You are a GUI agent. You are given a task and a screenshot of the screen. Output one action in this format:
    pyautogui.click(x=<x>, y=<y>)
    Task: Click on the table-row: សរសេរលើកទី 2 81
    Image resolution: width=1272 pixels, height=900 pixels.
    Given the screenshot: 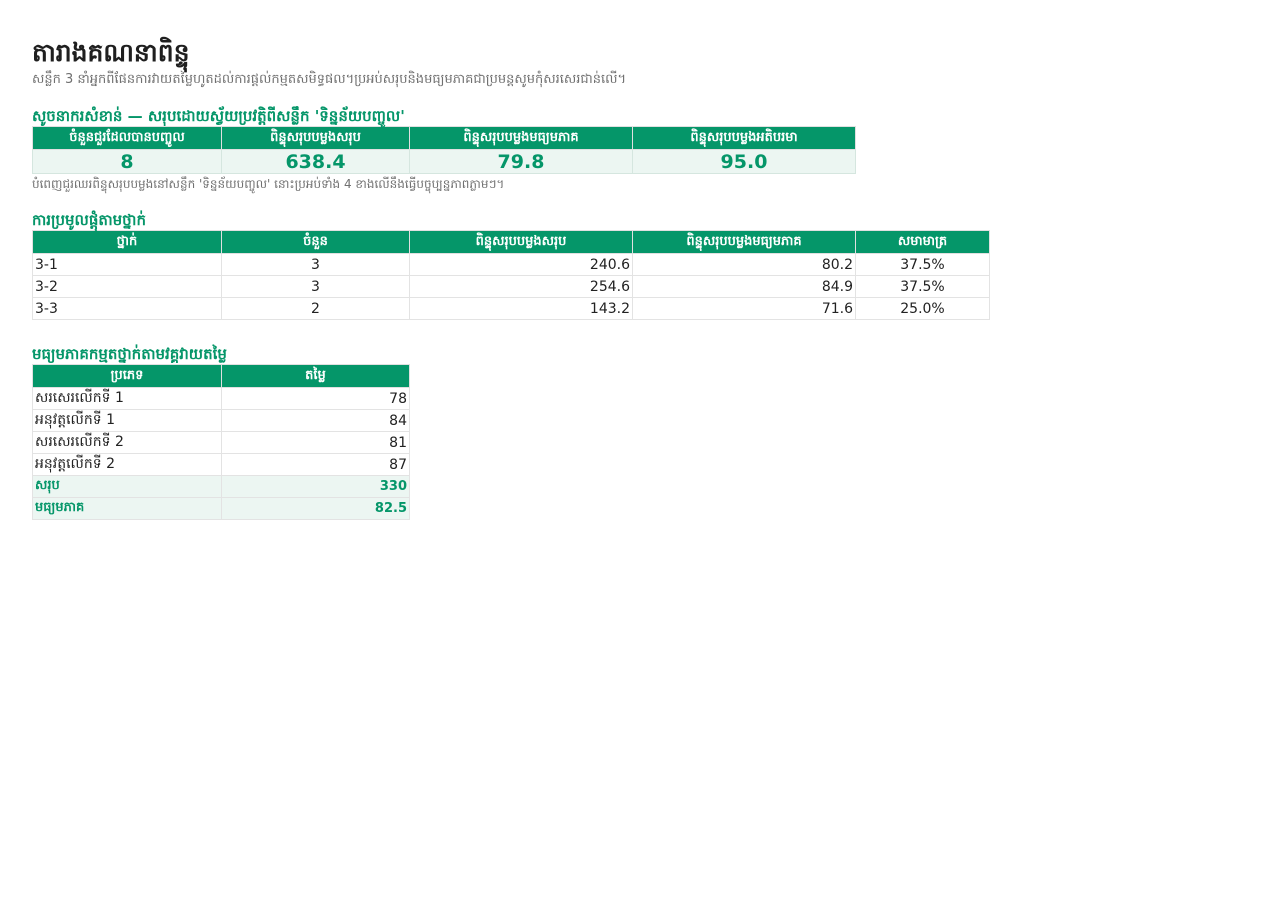 What is the action you would take?
    pyautogui.click(x=221, y=442)
    